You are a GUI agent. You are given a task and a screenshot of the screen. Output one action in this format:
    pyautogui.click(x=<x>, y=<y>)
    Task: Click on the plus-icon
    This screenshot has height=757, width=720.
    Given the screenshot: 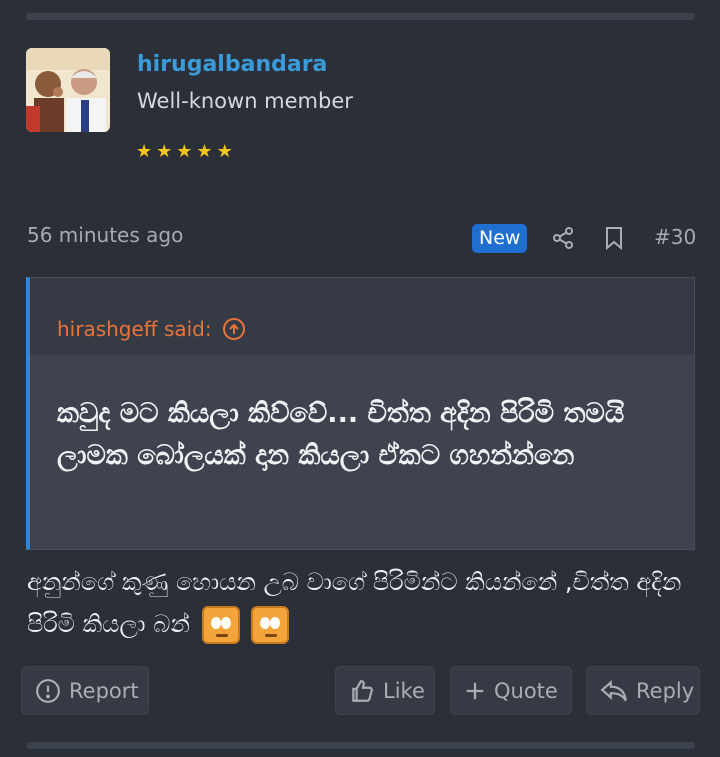 What is the action you would take?
    pyautogui.click(x=475, y=691)
    